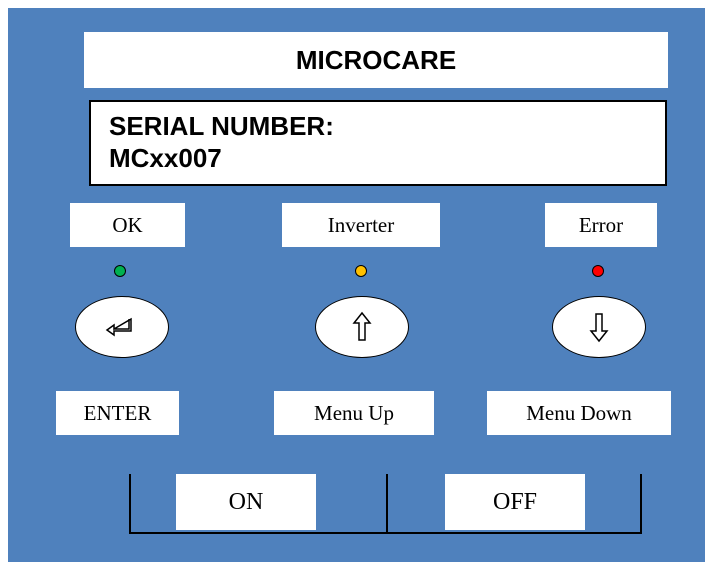  What do you see at coordinates (118, 327) in the screenshot?
I see `enter-return-icon` at bounding box center [118, 327].